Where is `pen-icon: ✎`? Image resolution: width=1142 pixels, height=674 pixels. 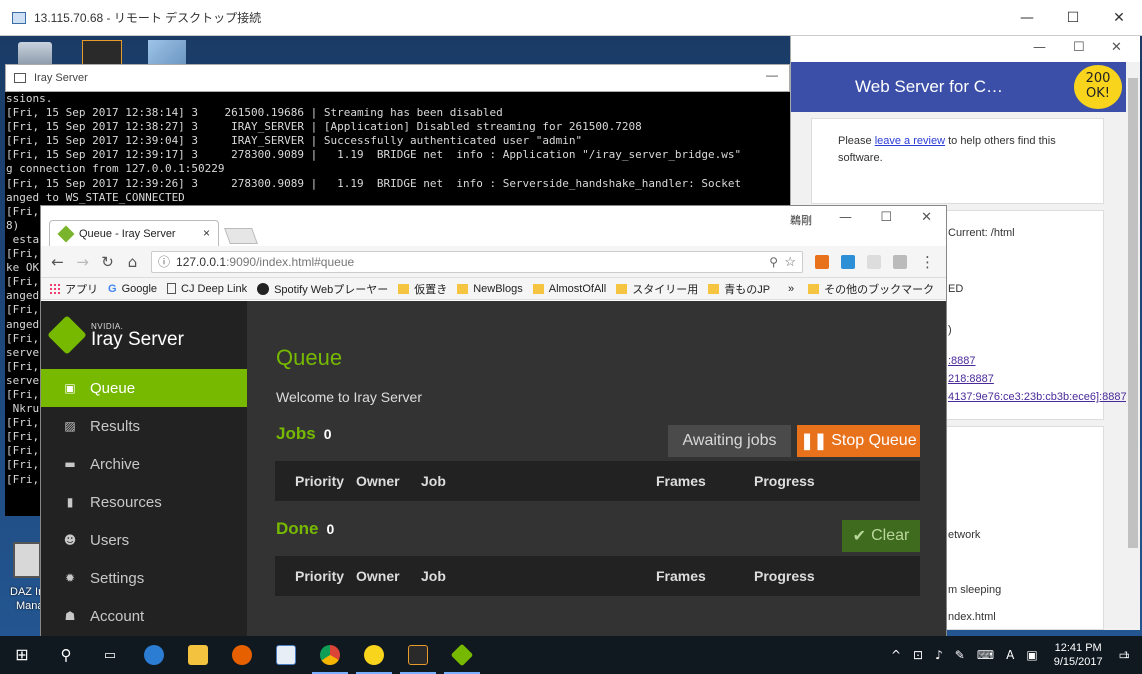 pen-icon: ✎ is located at coordinates (960, 655).